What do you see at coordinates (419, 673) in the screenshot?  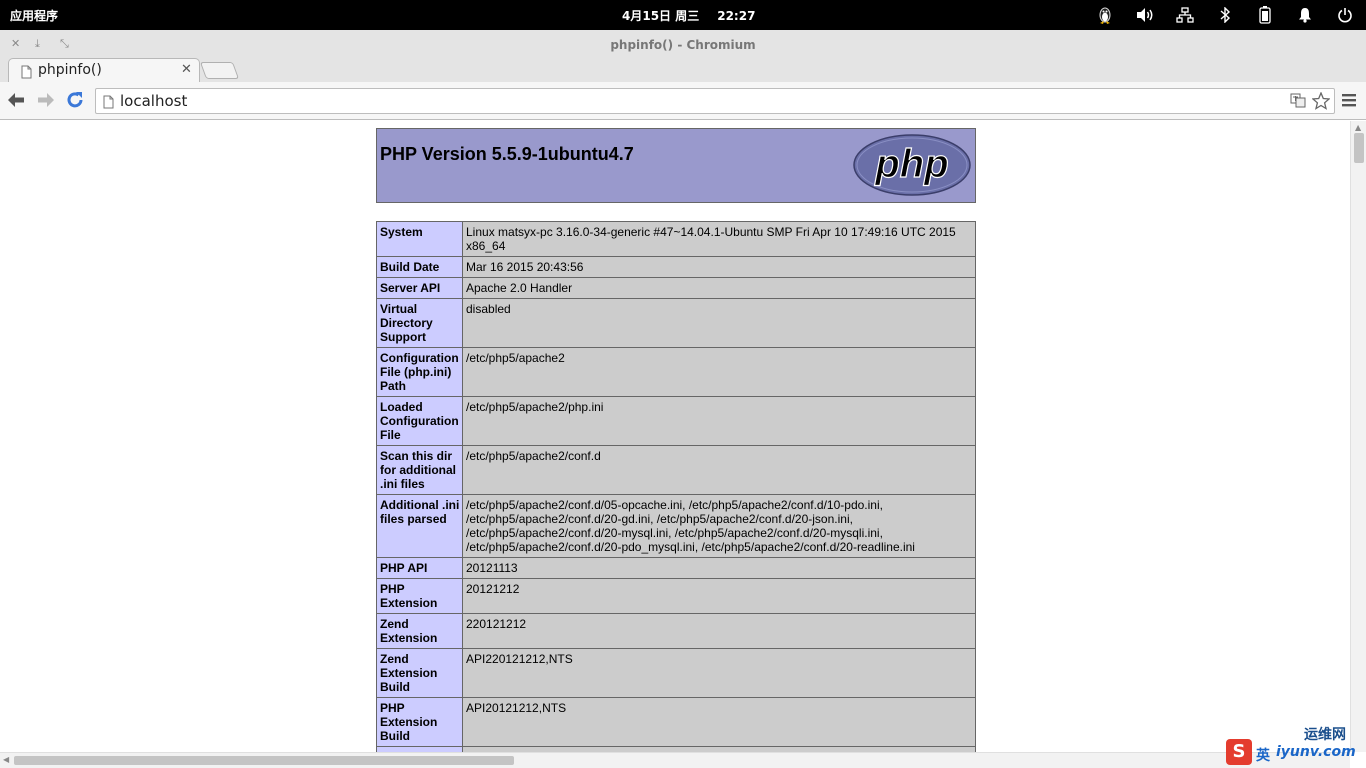 I see `info-key: Zend Extension Build` at bounding box center [419, 673].